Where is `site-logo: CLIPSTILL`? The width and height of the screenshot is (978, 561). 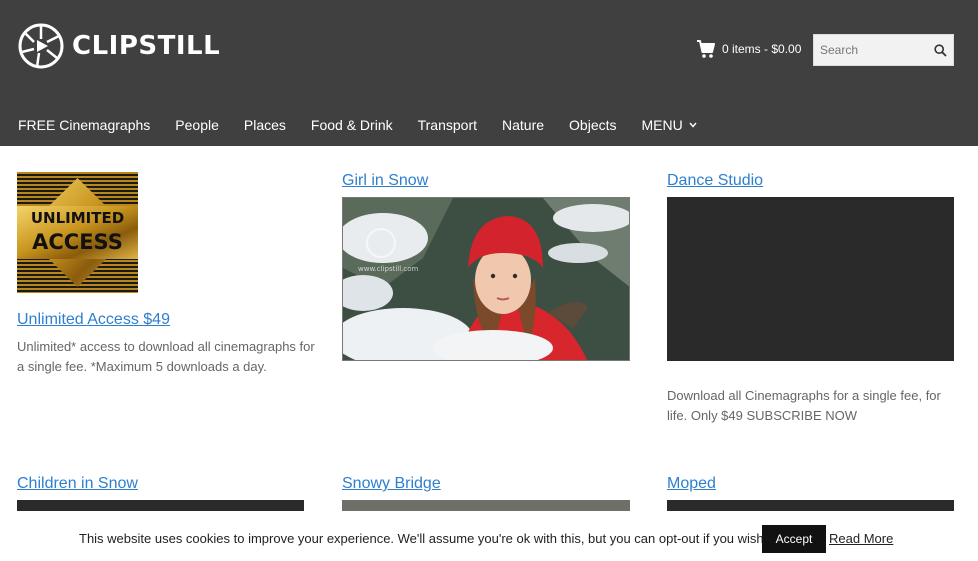
site-logo: CLIPSTILL is located at coordinates (118, 46).